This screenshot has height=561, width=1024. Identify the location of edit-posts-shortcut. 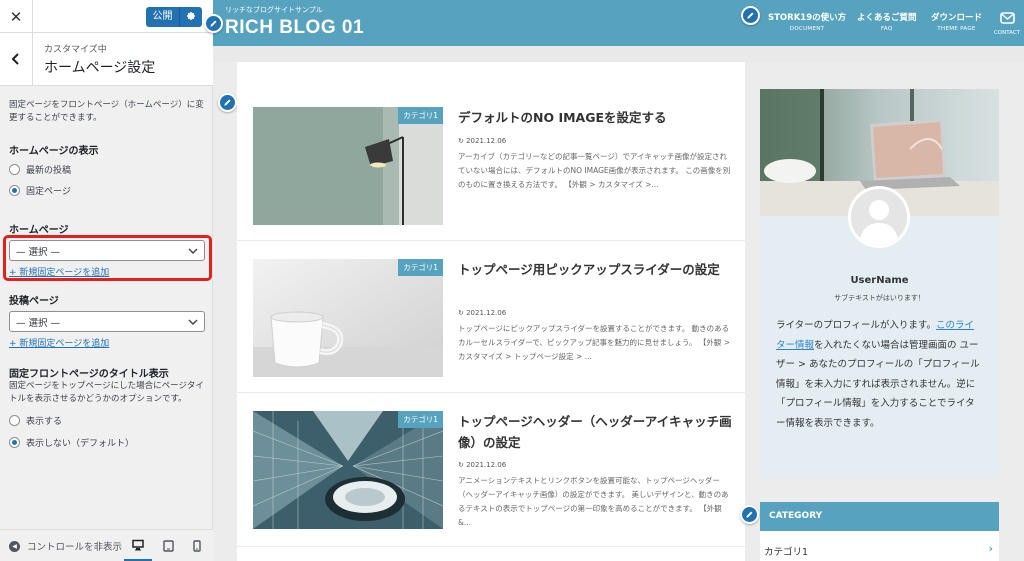
(227, 102).